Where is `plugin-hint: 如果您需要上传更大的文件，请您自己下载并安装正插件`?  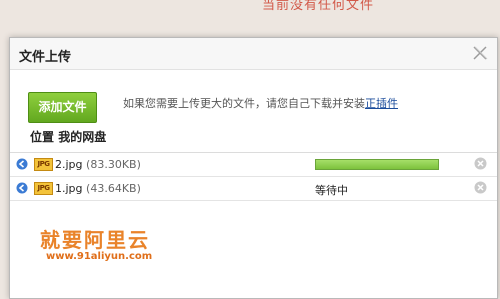 plugin-hint: 如果您需要上传更大的文件，请您自己下载并安装正插件 is located at coordinates (260, 103).